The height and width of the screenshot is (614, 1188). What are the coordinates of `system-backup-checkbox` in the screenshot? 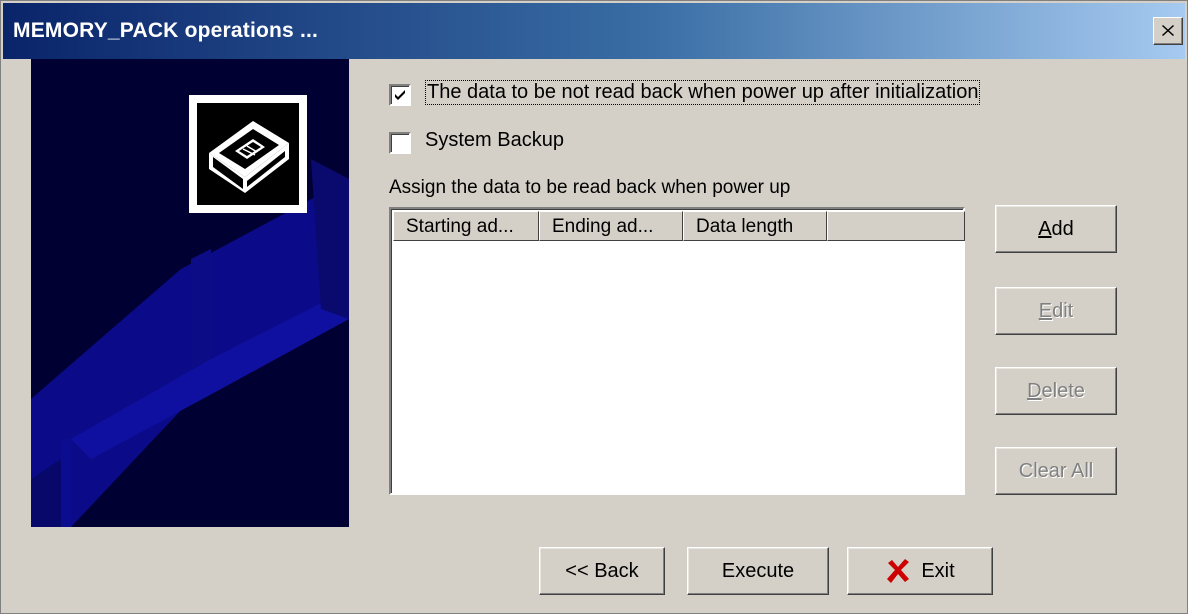 It's located at (400, 143).